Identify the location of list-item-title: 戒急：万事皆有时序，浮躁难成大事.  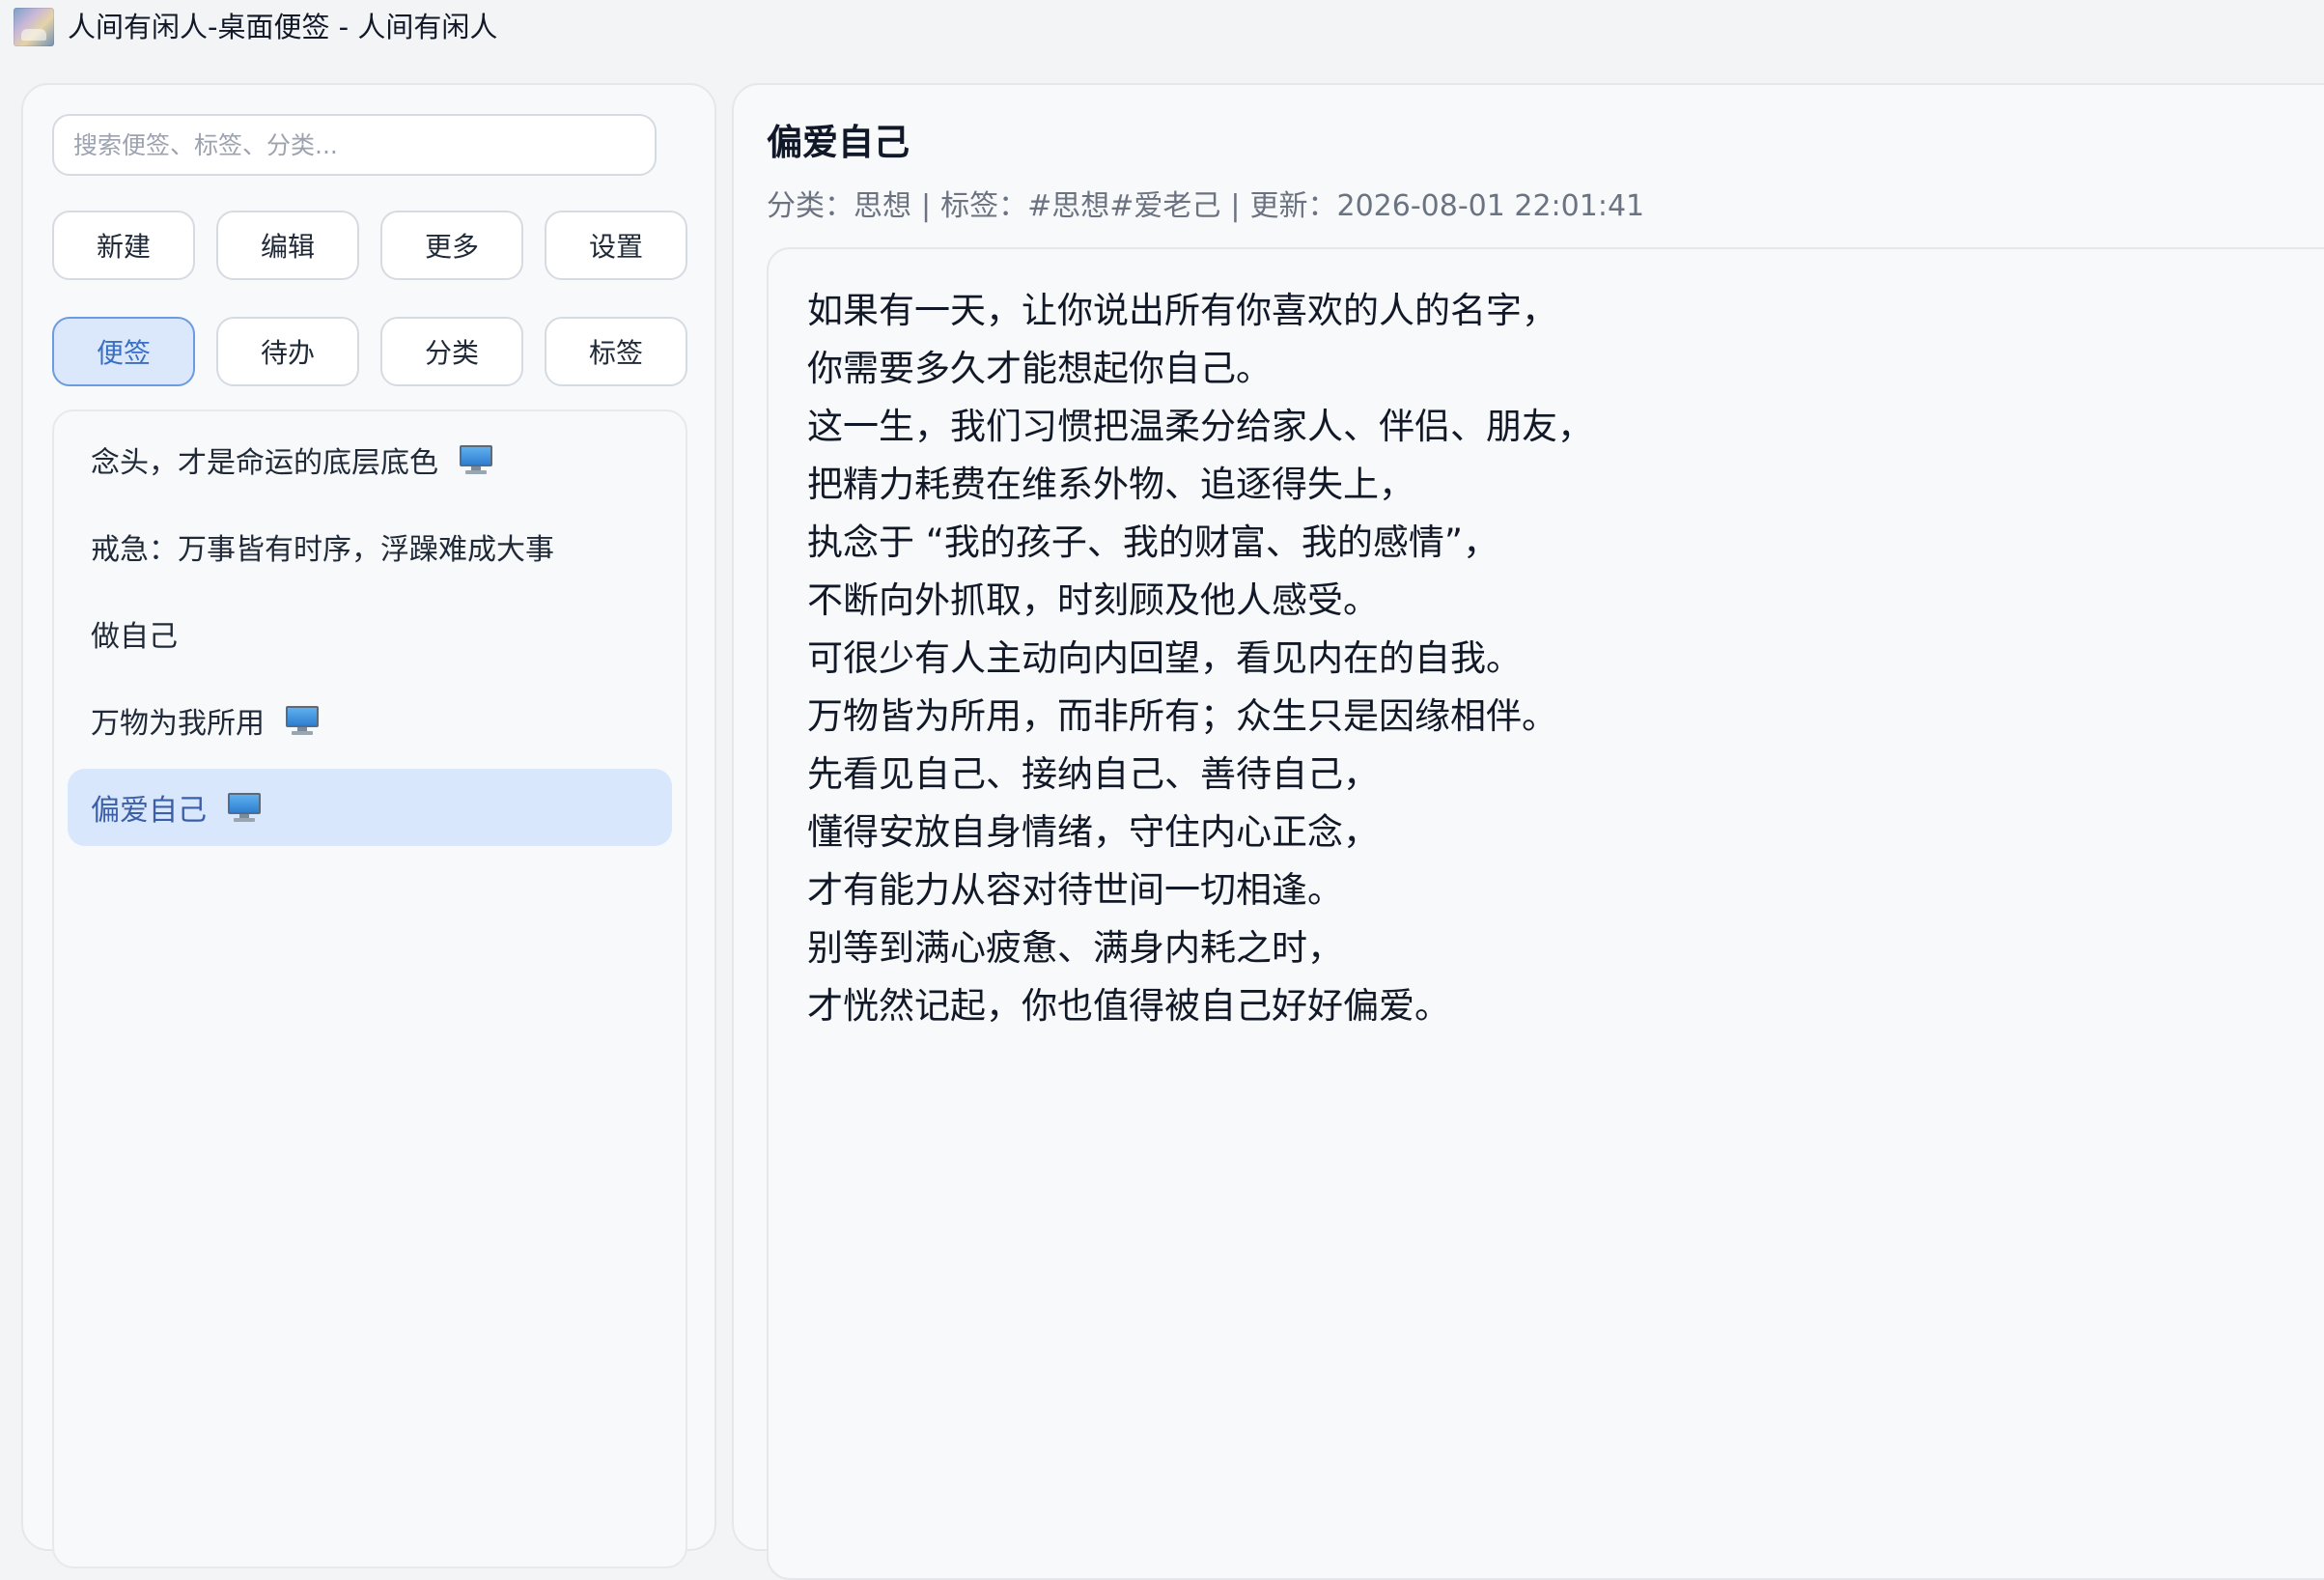
(323, 550).